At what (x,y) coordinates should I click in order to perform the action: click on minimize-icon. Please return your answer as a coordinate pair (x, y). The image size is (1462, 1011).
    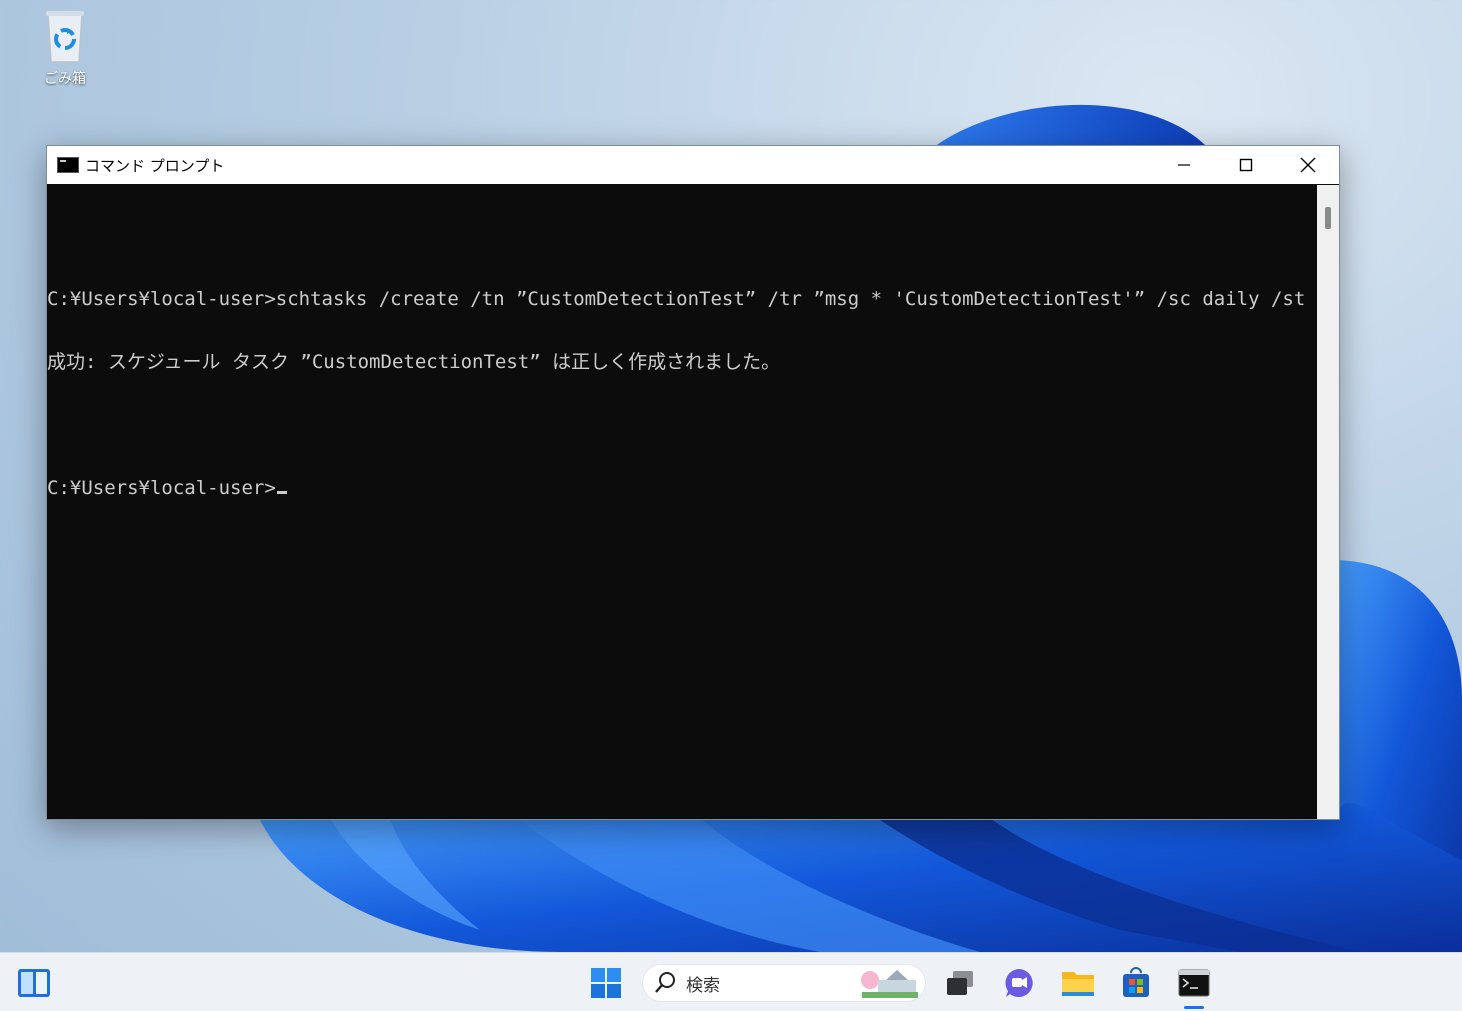
    Looking at the image, I should click on (1184, 165).